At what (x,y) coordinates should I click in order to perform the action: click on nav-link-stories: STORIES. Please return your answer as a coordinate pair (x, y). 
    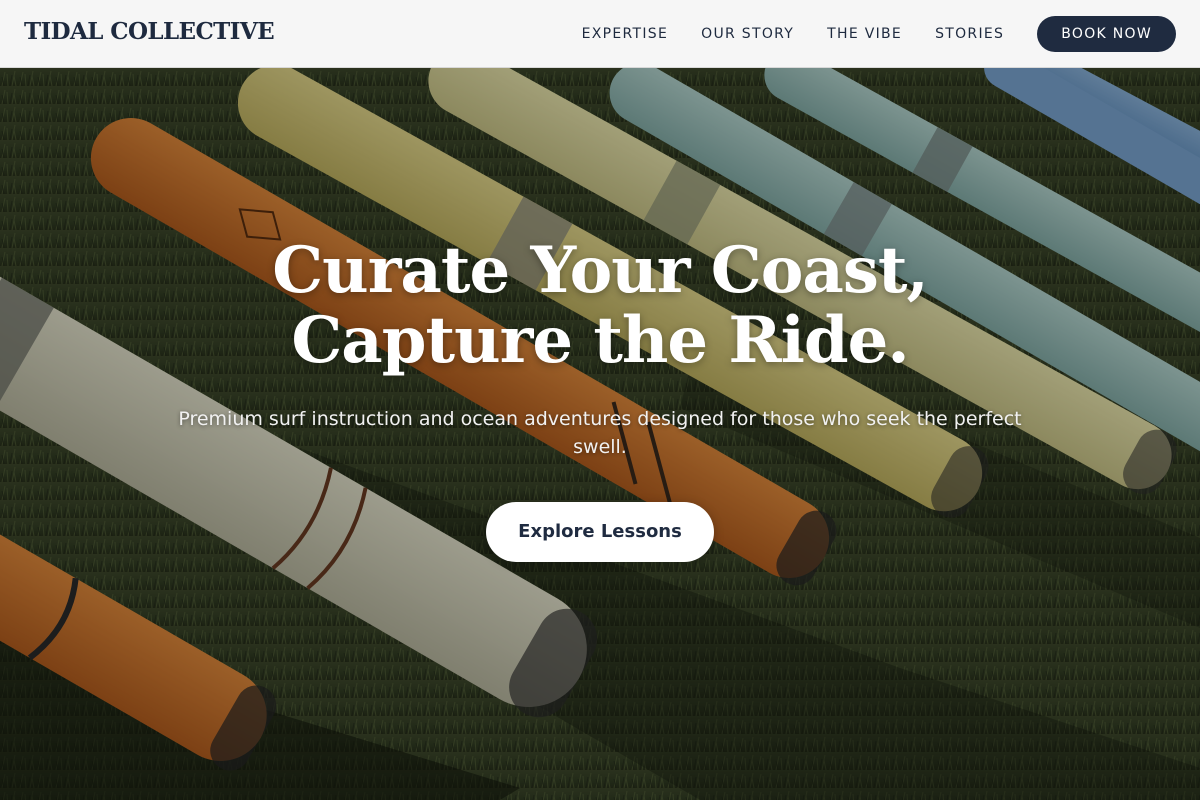
    Looking at the image, I should click on (969, 34).